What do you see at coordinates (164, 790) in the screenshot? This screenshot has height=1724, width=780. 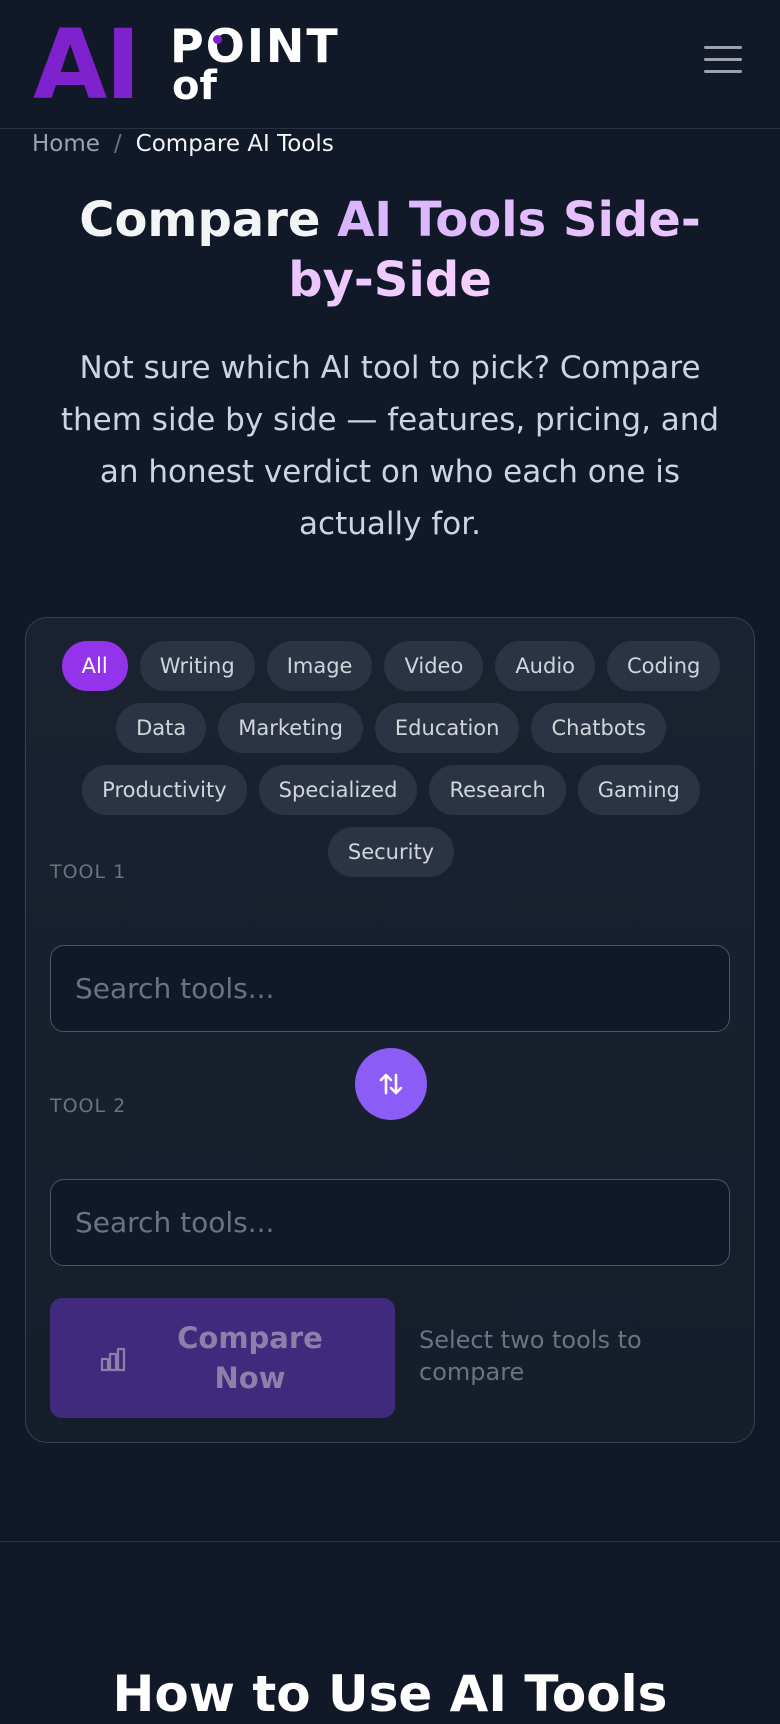 I see `category-chip-productivity: Productivity` at bounding box center [164, 790].